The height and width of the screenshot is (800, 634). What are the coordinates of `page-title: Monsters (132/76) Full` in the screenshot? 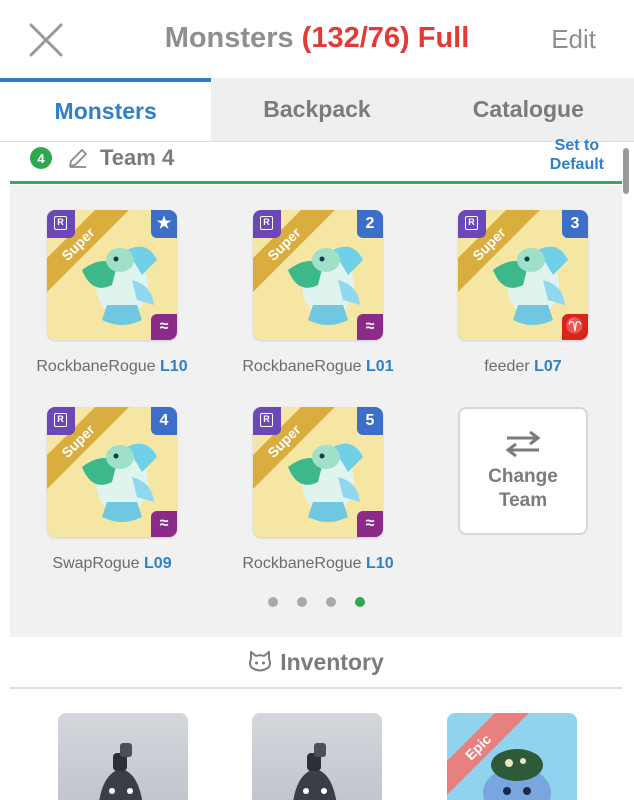 It's located at (317, 38).